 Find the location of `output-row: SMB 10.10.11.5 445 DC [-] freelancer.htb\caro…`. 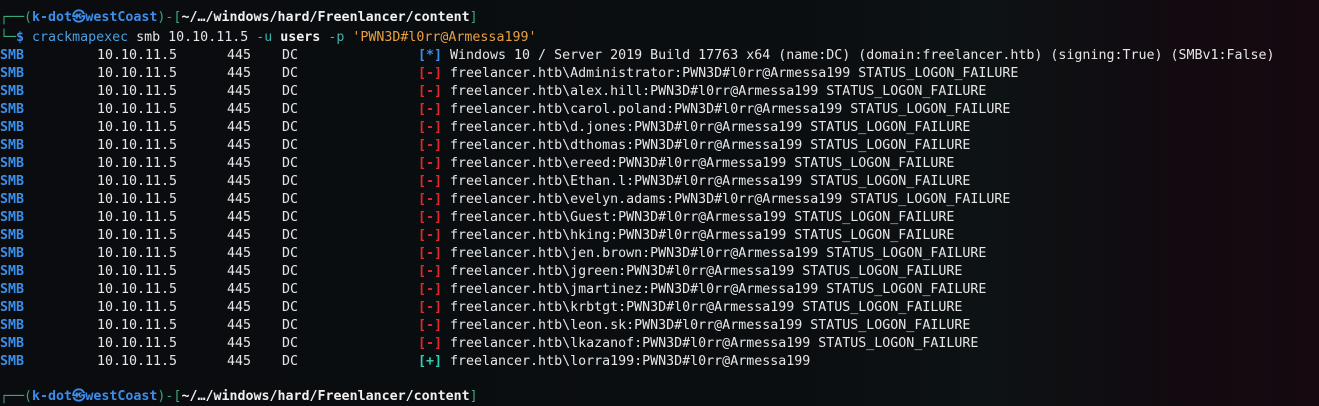

output-row: SMB 10.10.11.5 445 DC [-] freelancer.htb\caro… is located at coordinates (659, 110).